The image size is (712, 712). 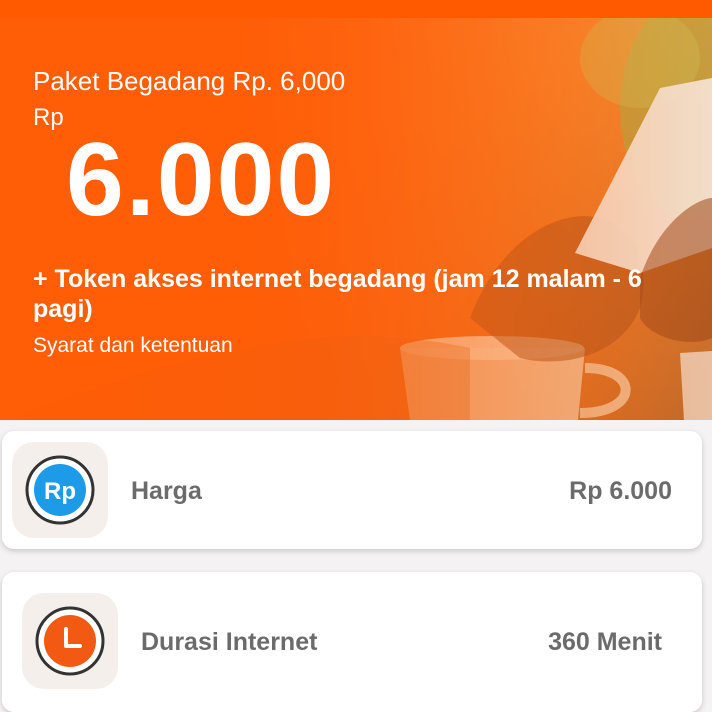 I want to click on rupiah-icon: Rp, so click(x=60, y=490).